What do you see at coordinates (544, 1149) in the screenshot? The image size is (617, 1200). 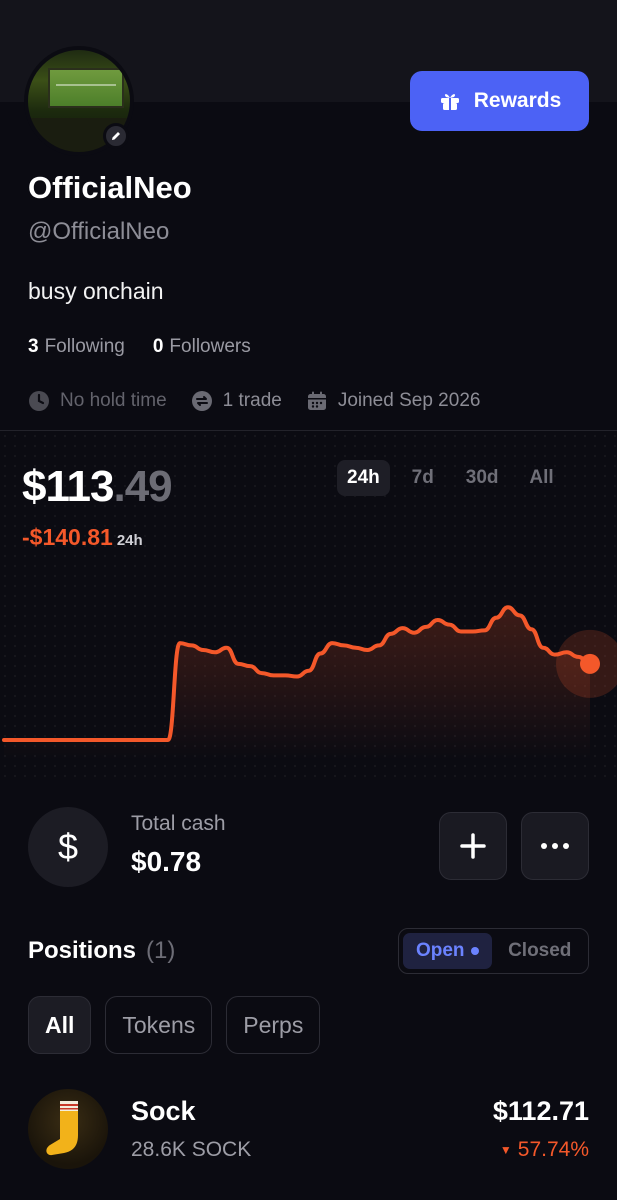 I see `position-change: ▼ 57.74%` at bounding box center [544, 1149].